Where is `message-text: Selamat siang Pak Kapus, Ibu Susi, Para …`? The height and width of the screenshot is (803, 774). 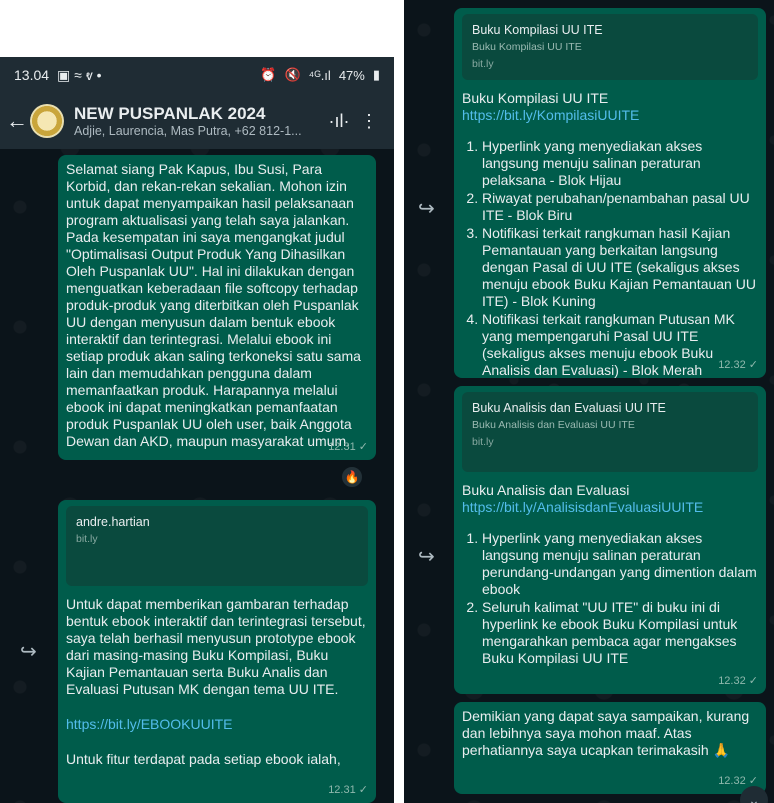
message-text: Selamat siang Pak Kapus, Ibu Susi, Para … is located at coordinates (213, 305).